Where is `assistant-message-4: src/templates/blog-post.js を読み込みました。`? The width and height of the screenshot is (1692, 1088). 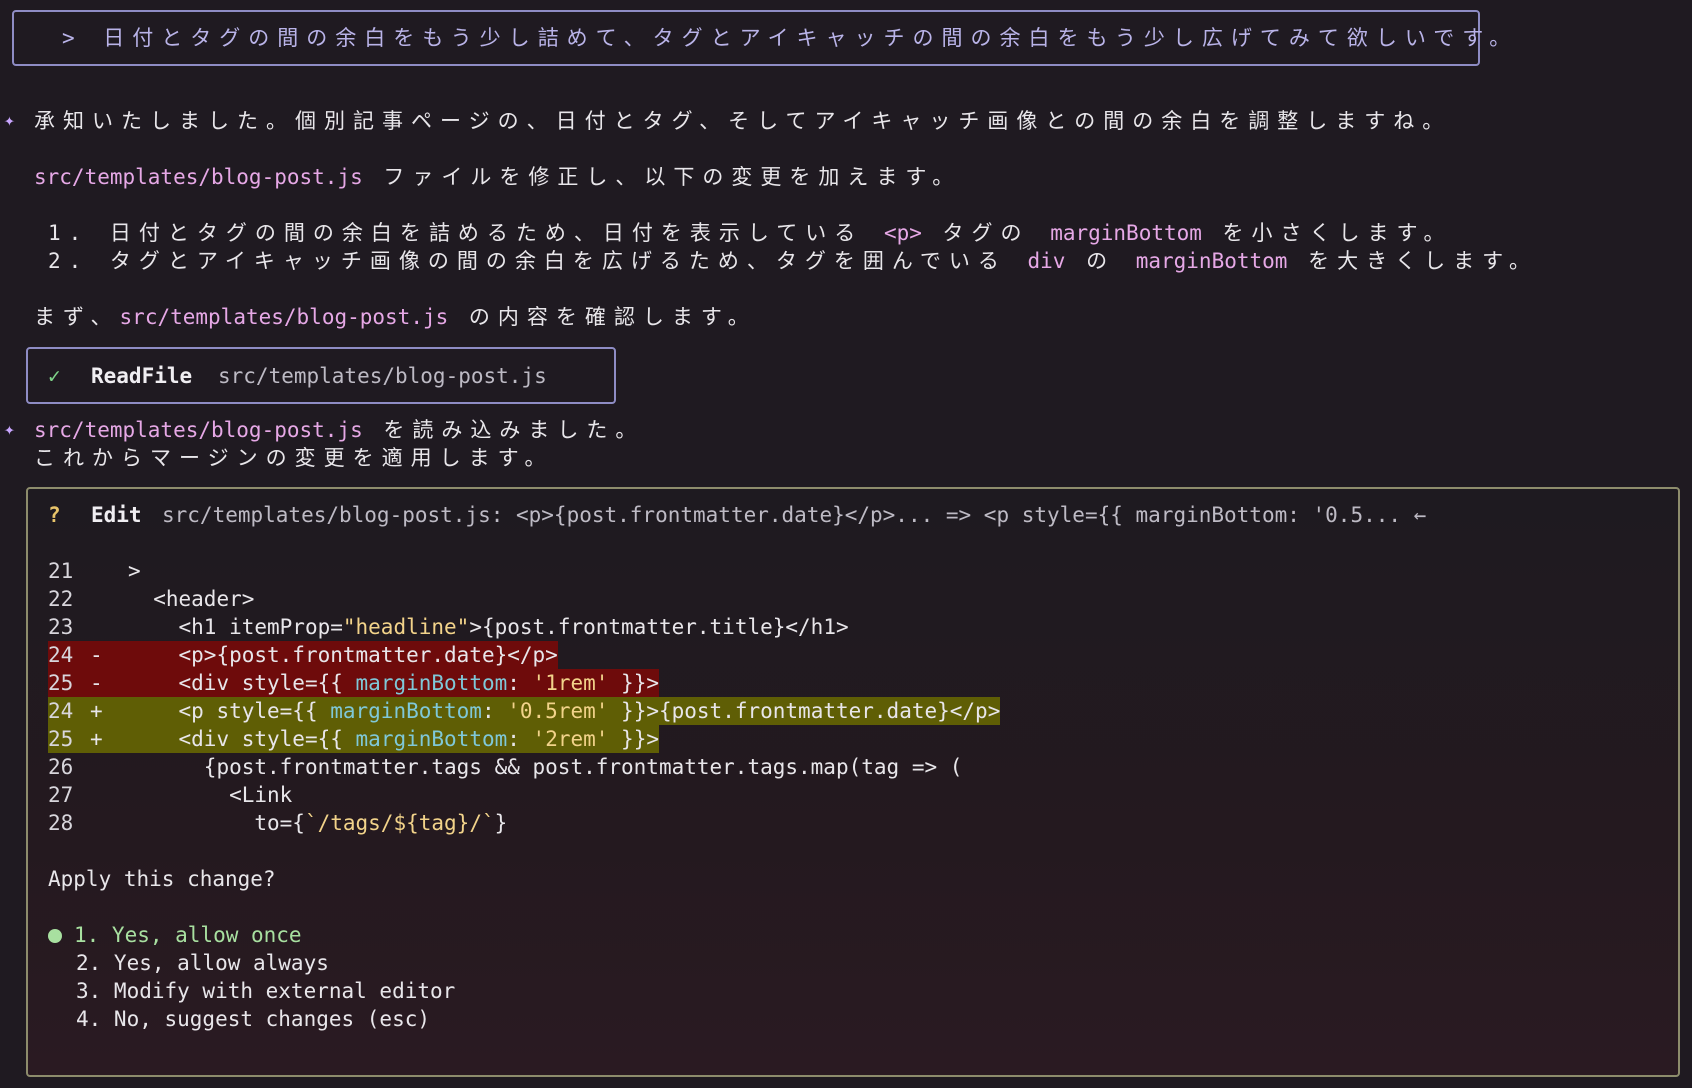 assistant-message-4: src/templates/blog-post.js を読み込みました。 is located at coordinates (339, 430).